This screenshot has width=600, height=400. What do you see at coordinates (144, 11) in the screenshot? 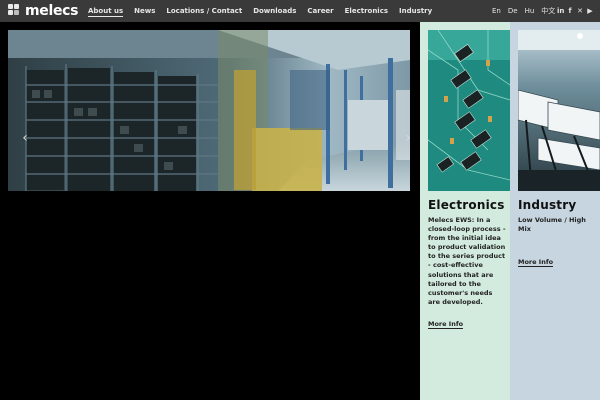
I see `nav-item-news: News` at bounding box center [144, 11].